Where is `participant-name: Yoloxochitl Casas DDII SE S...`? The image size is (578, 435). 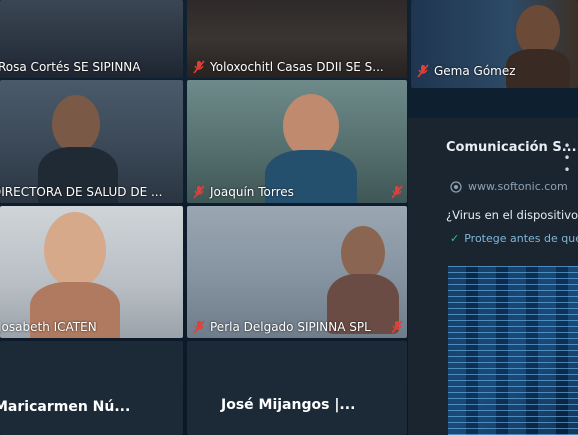 participant-name: Yoloxochitl Casas DDII SE S... is located at coordinates (297, 67).